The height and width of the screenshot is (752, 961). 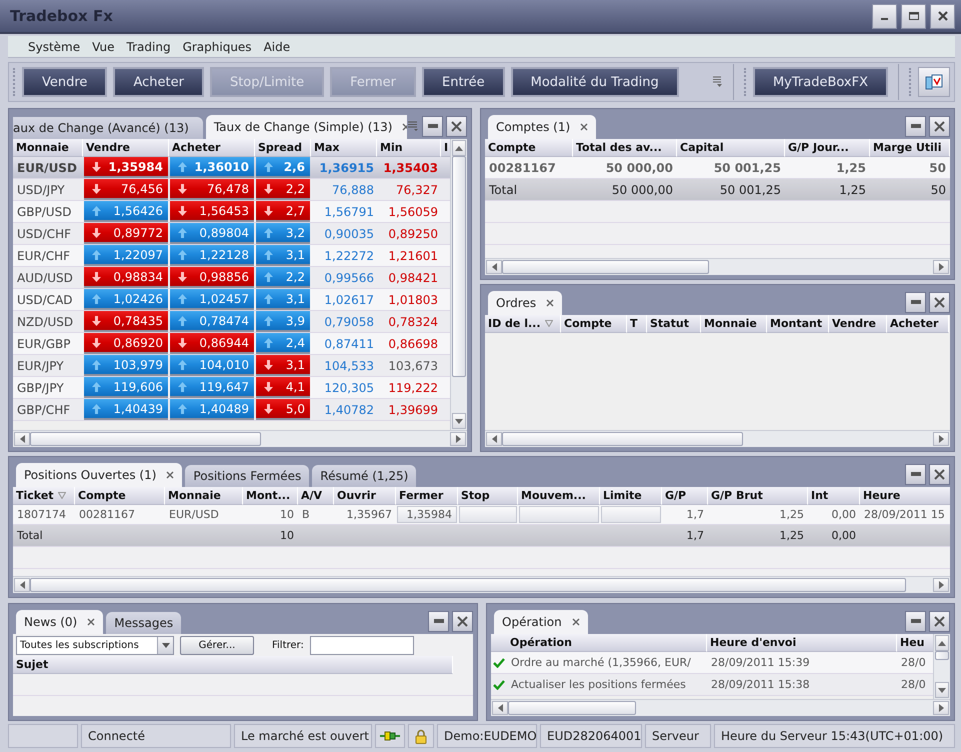 What do you see at coordinates (542, 127) in the screenshot?
I see `tab: Comptes (1)` at bounding box center [542, 127].